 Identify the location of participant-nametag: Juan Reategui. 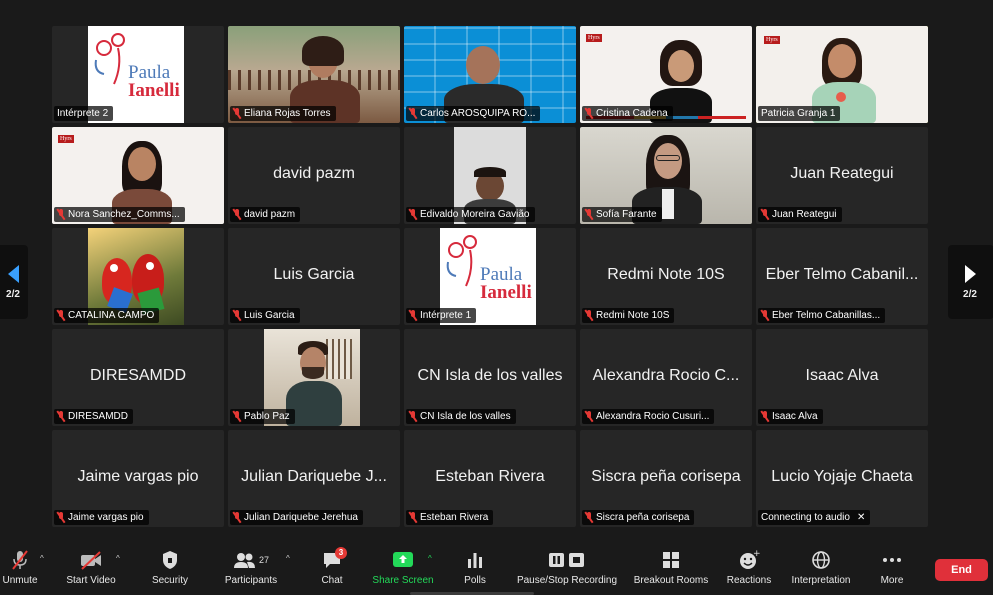
(800, 214).